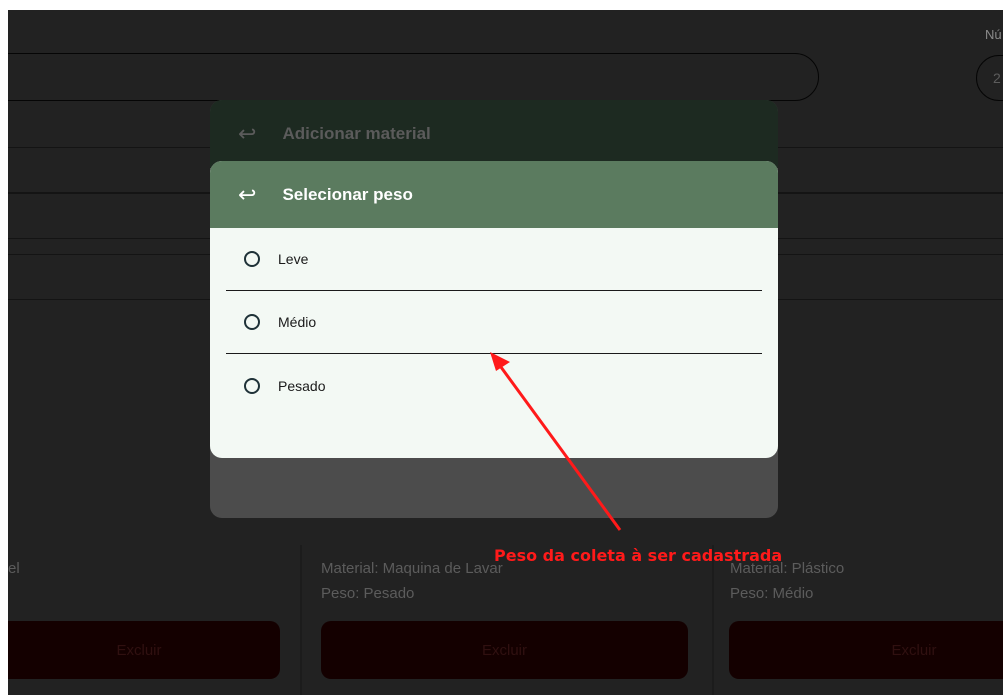 The width and height of the screenshot is (1003, 695). Describe the element at coordinates (993, 34) in the screenshot. I see `number-field-label: Nú` at that location.